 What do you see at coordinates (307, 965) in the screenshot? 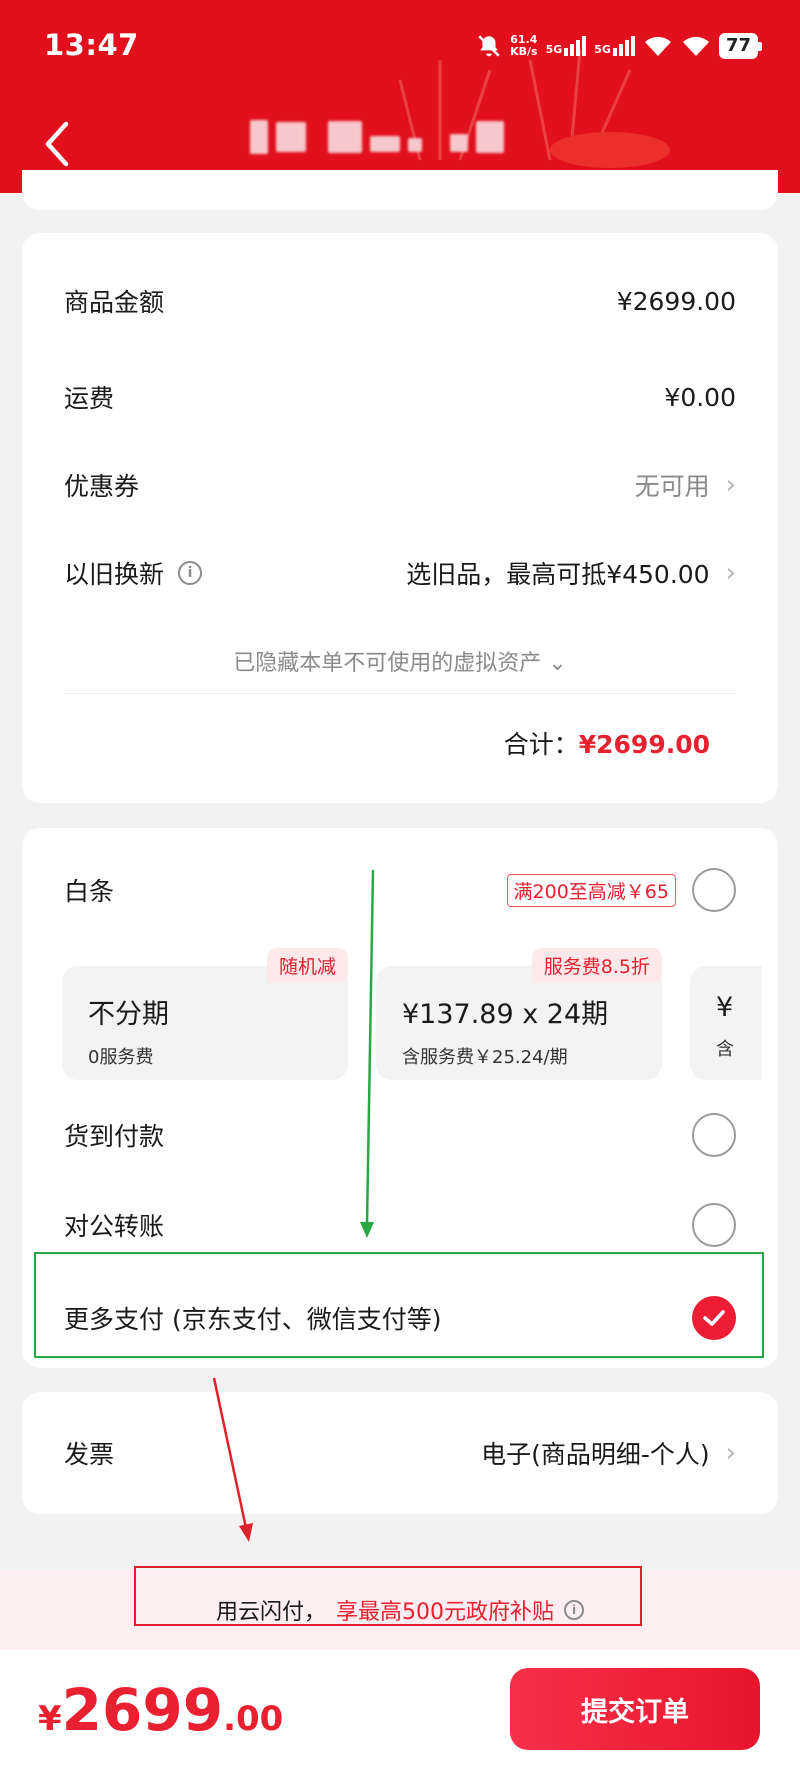
I see `plan-badge: 随机减` at bounding box center [307, 965].